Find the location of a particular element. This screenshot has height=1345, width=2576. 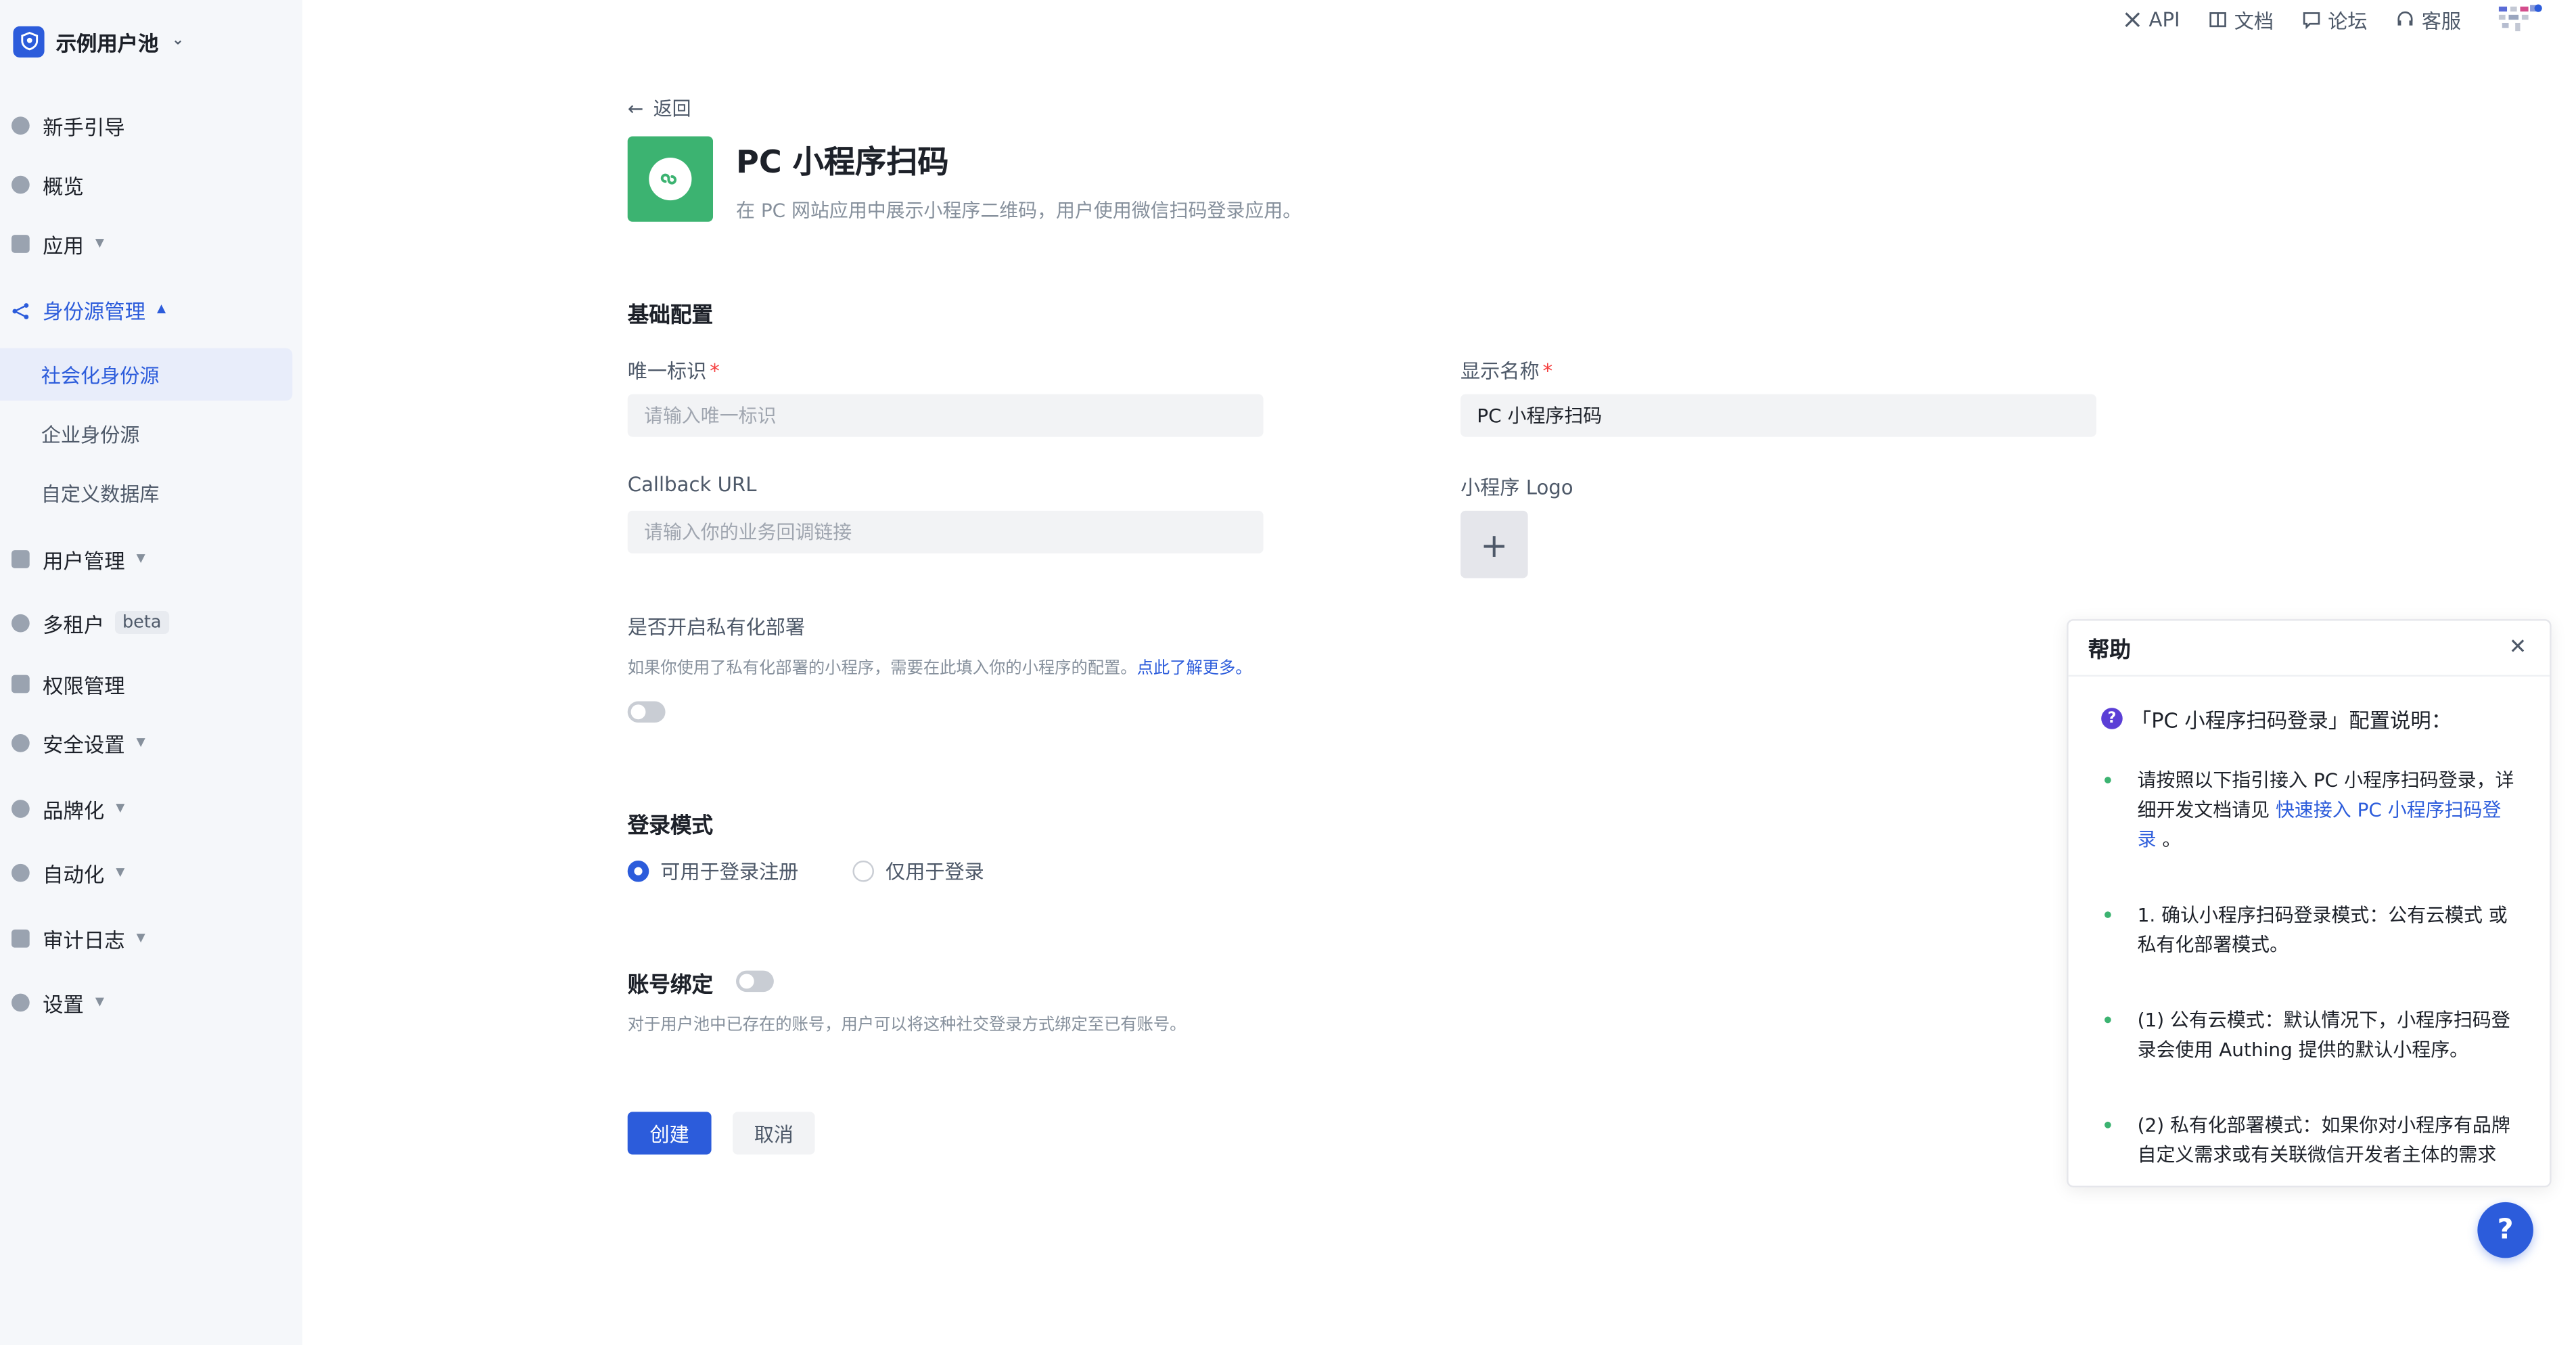

basic-config-title: 基础配置 is located at coordinates (670, 317).